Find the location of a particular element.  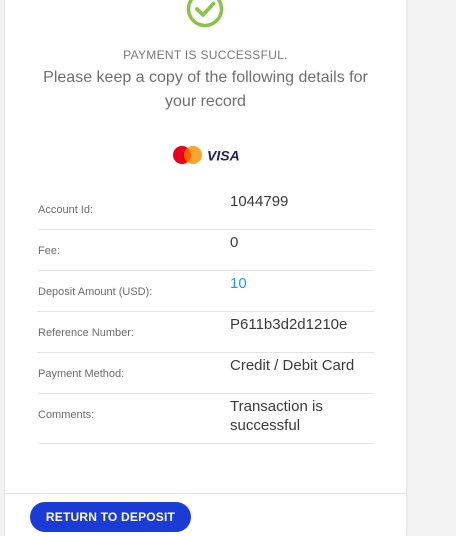

mastercard-icon is located at coordinates (187, 155).